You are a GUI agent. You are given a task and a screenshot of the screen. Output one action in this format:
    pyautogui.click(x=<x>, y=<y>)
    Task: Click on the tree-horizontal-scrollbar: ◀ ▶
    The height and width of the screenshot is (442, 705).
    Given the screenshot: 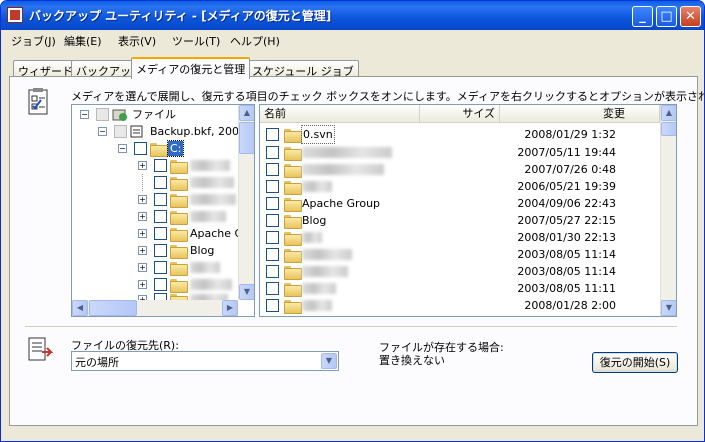 What is the action you would take?
    pyautogui.click(x=155, y=308)
    